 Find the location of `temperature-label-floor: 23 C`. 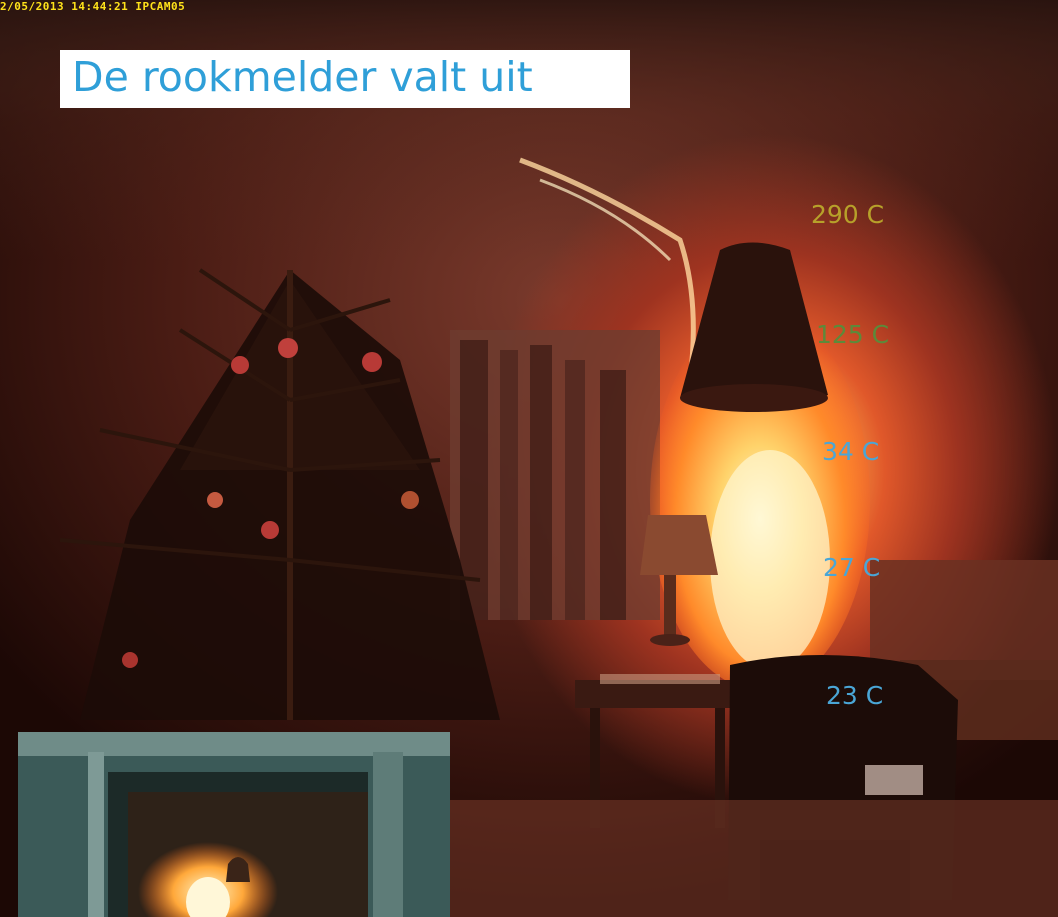

temperature-label-floor: 23 C is located at coordinates (855, 695).